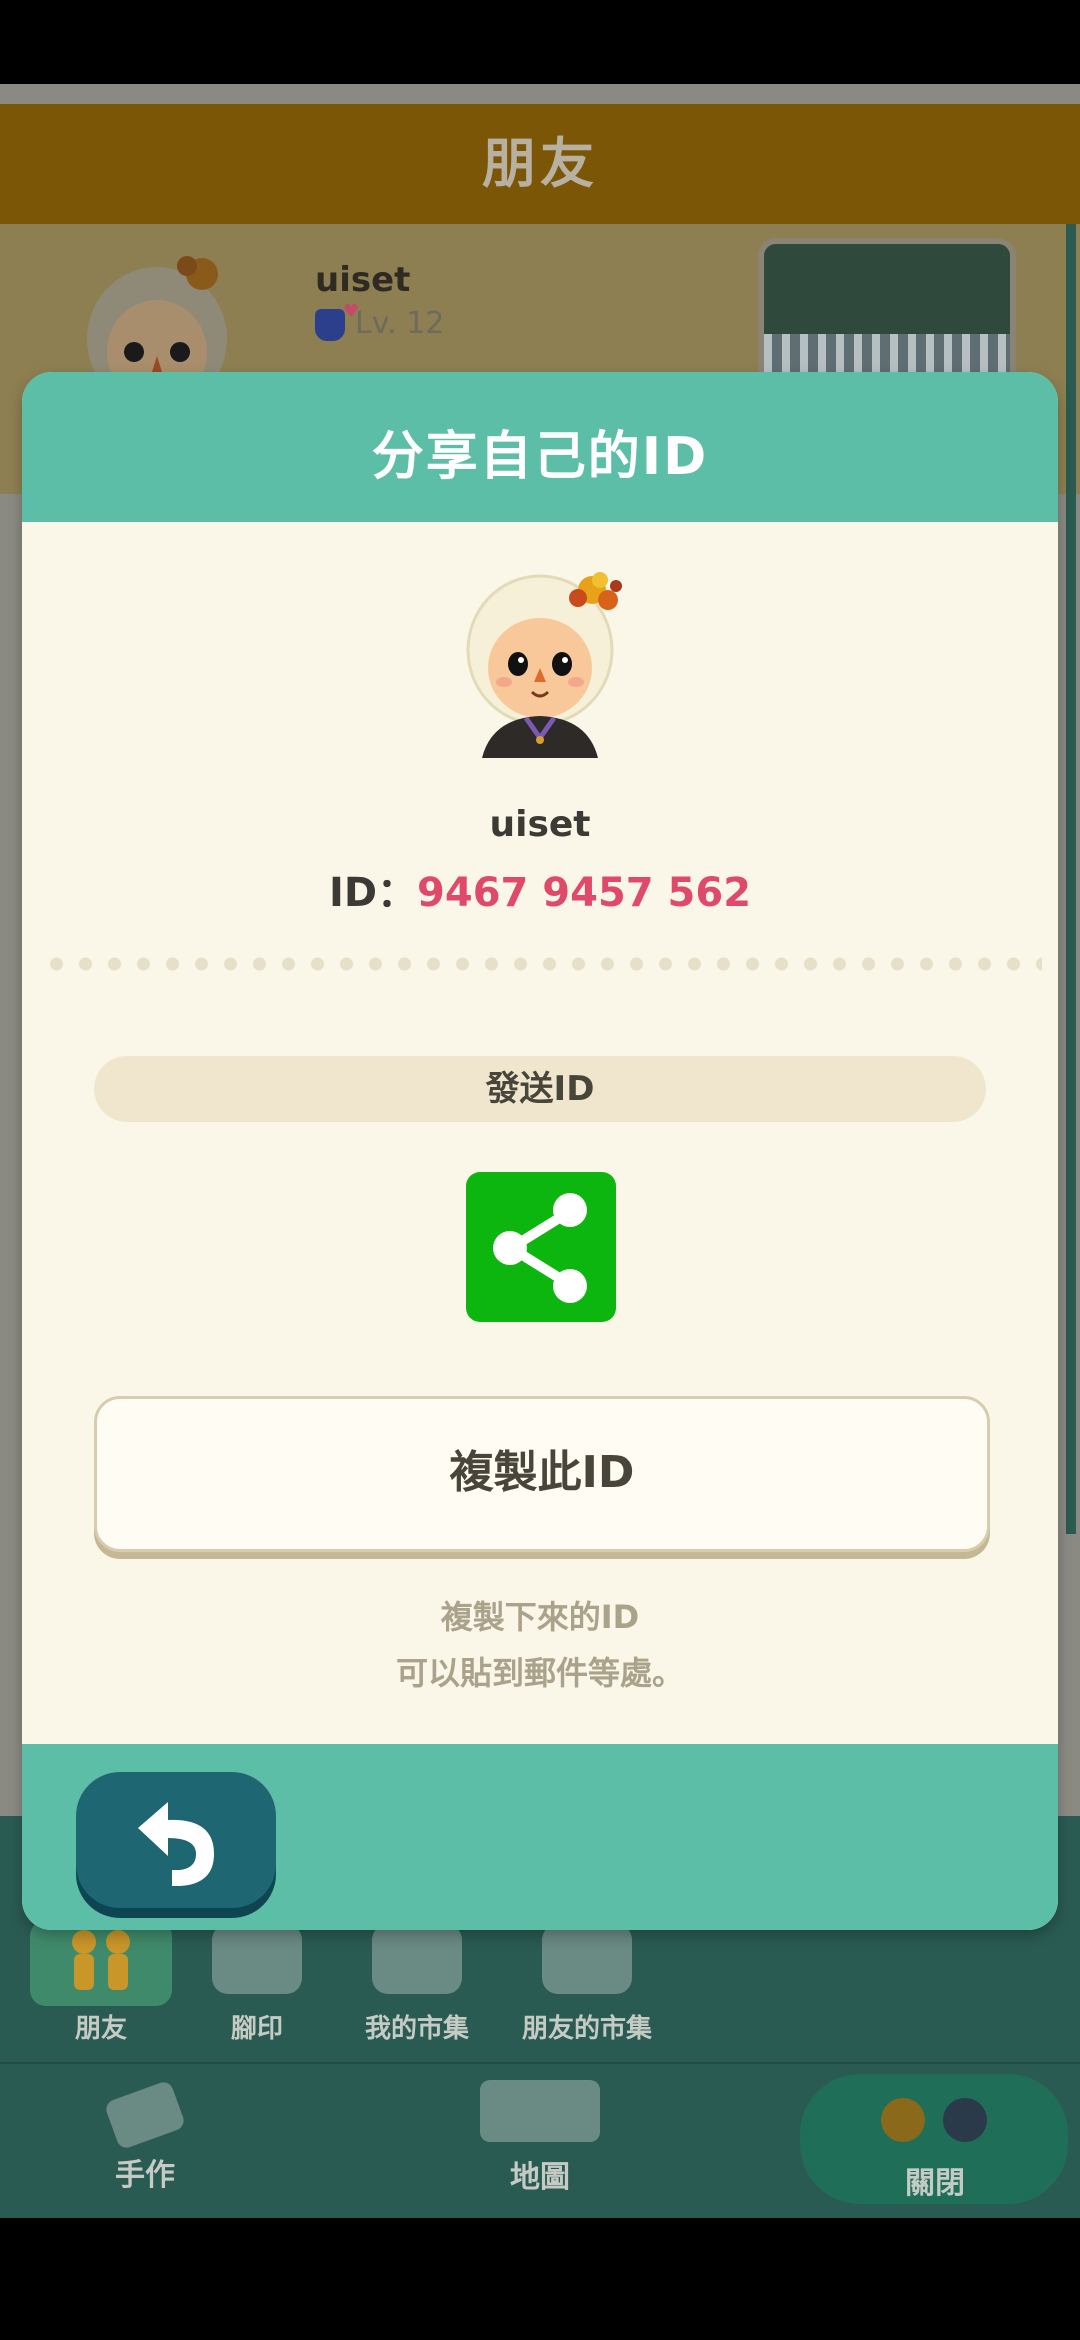 This screenshot has height=2340, width=1080. What do you see at coordinates (540, 1089) in the screenshot?
I see `send-id-label: 發送ID` at bounding box center [540, 1089].